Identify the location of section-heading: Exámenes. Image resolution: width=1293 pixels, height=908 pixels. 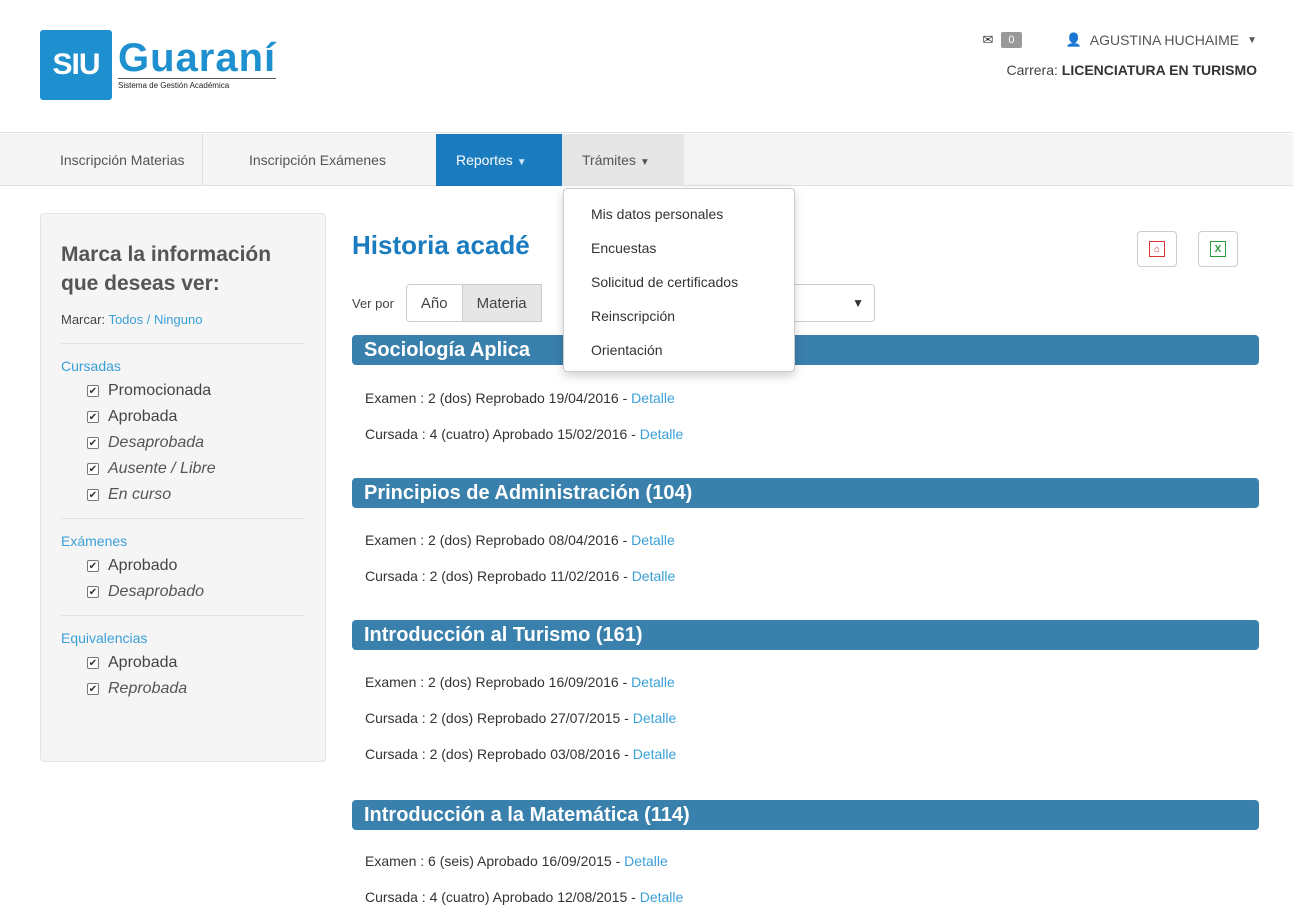
(94, 541).